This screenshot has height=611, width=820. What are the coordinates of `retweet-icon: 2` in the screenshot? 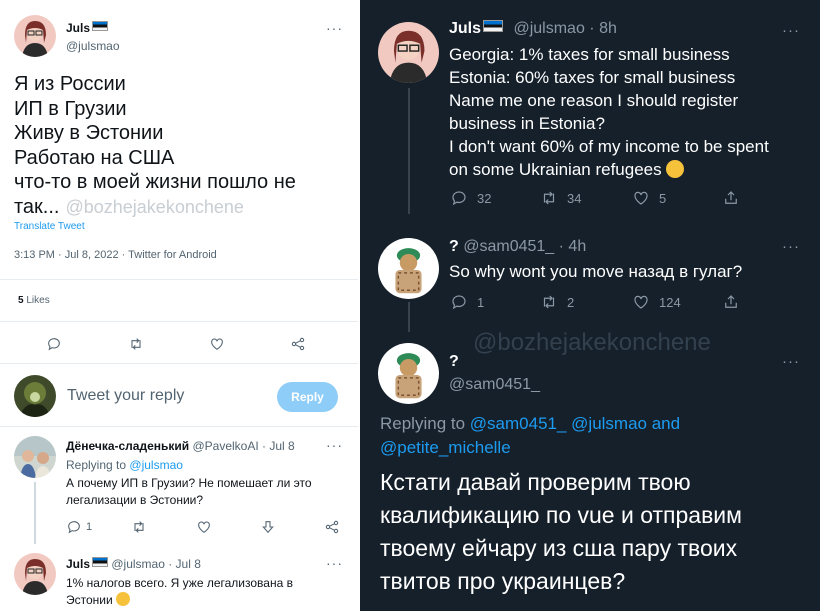 It's located at (557, 302).